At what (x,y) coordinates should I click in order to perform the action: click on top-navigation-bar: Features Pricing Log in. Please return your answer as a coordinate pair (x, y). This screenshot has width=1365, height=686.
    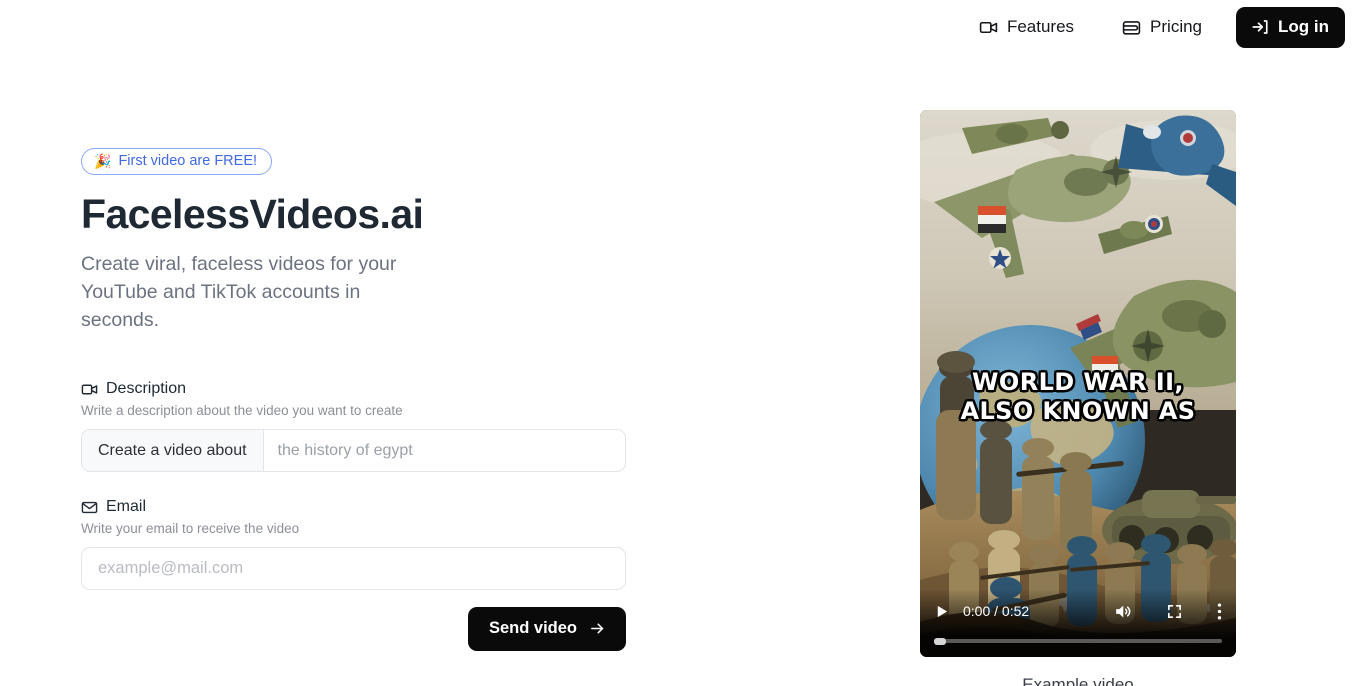
    Looking at the image, I should click on (682, 27).